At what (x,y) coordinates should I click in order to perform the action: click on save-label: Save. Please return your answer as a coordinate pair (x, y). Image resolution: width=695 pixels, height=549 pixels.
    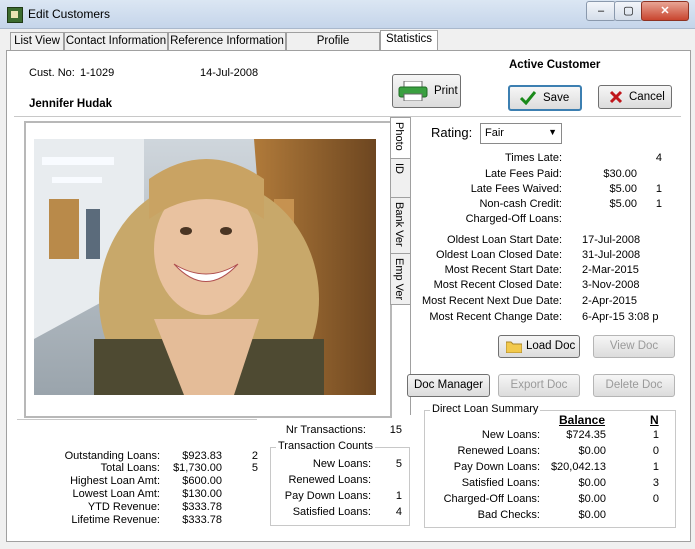
    Looking at the image, I should click on (556, 98).